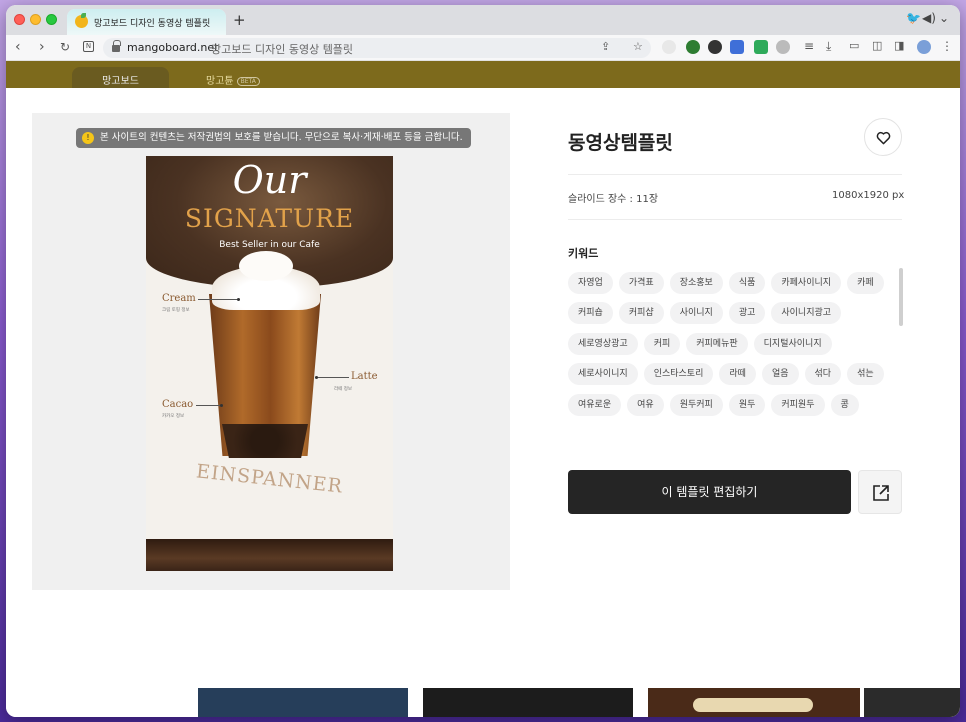 The width and height of the screenshot is (966, 722). What do you see at coordinates (669, 47) in the screenshot?
I see `extension-g-icon` at bounding box center [669, 47].